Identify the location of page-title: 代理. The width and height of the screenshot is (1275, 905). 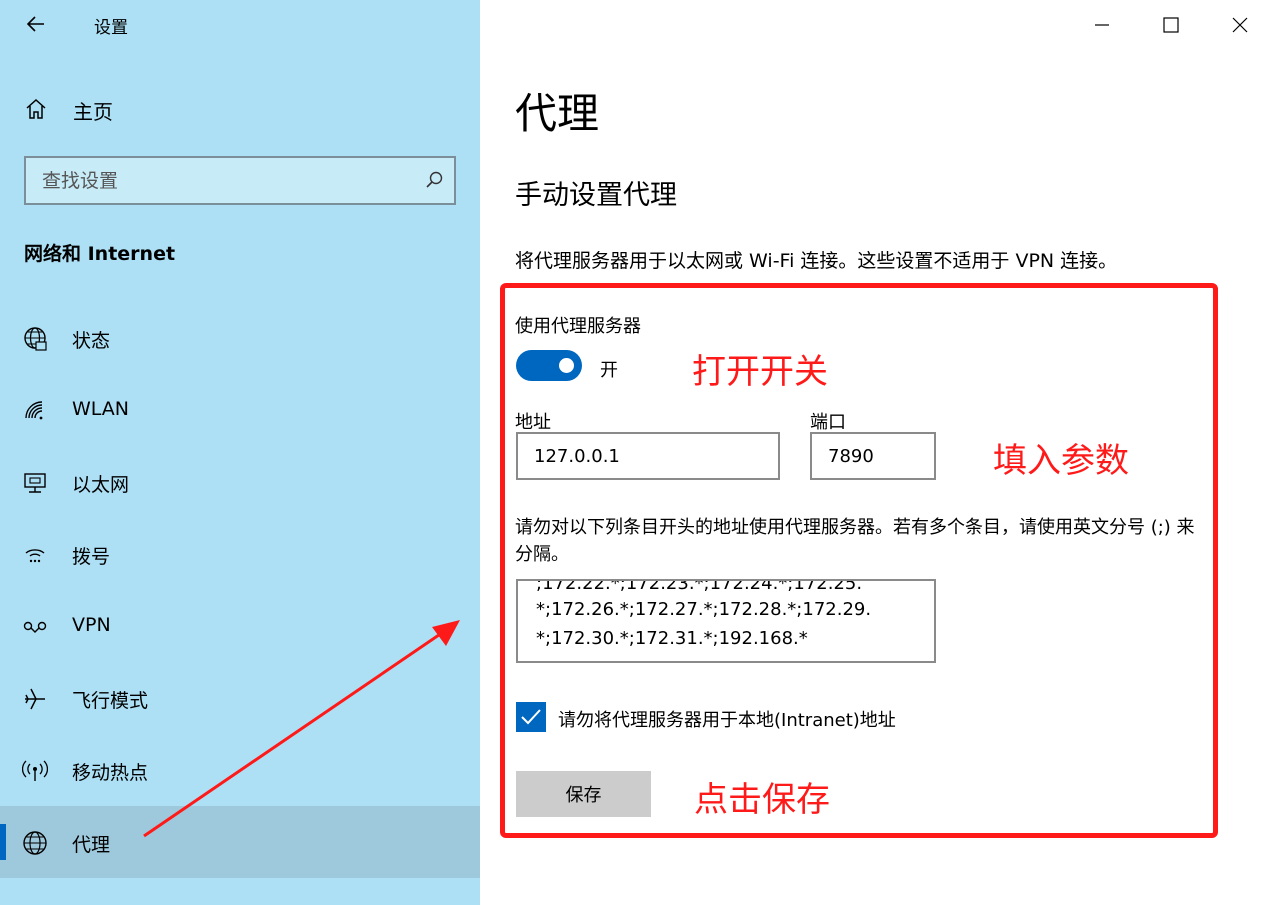
(557, 113).